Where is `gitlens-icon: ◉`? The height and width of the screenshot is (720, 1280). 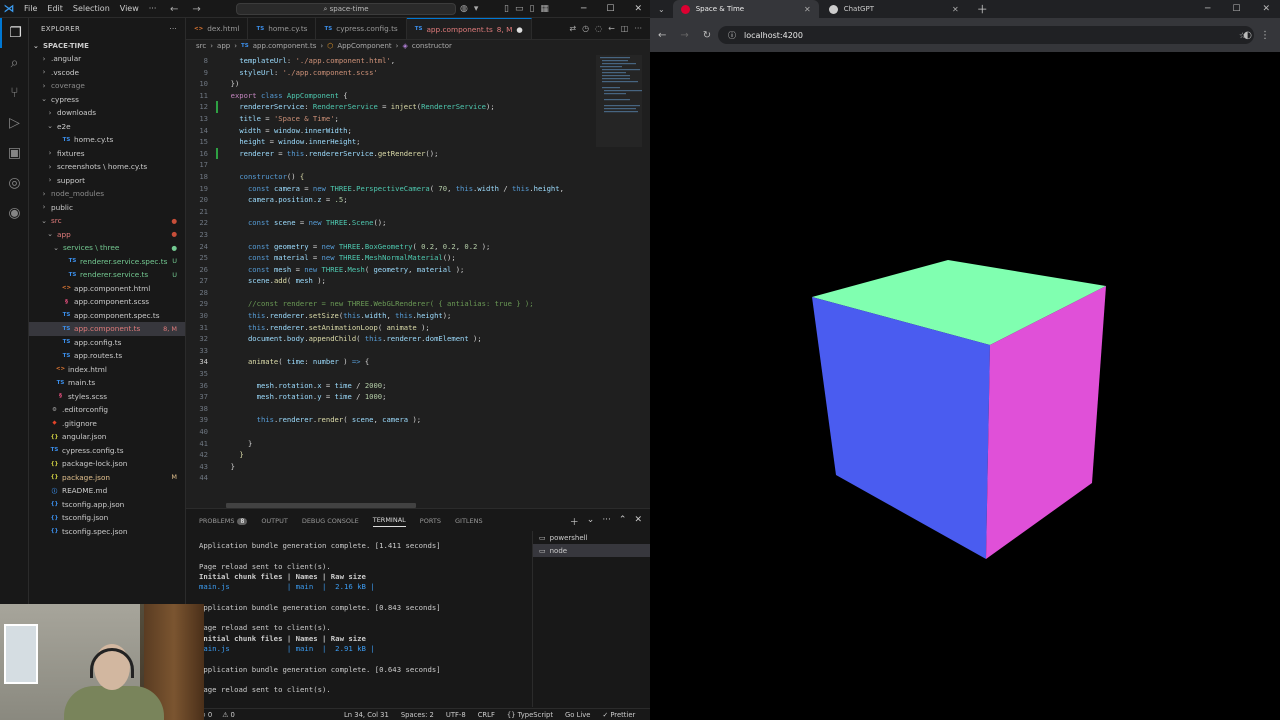
gitlens-icon: ◉ is located at coordinates (14, 213).